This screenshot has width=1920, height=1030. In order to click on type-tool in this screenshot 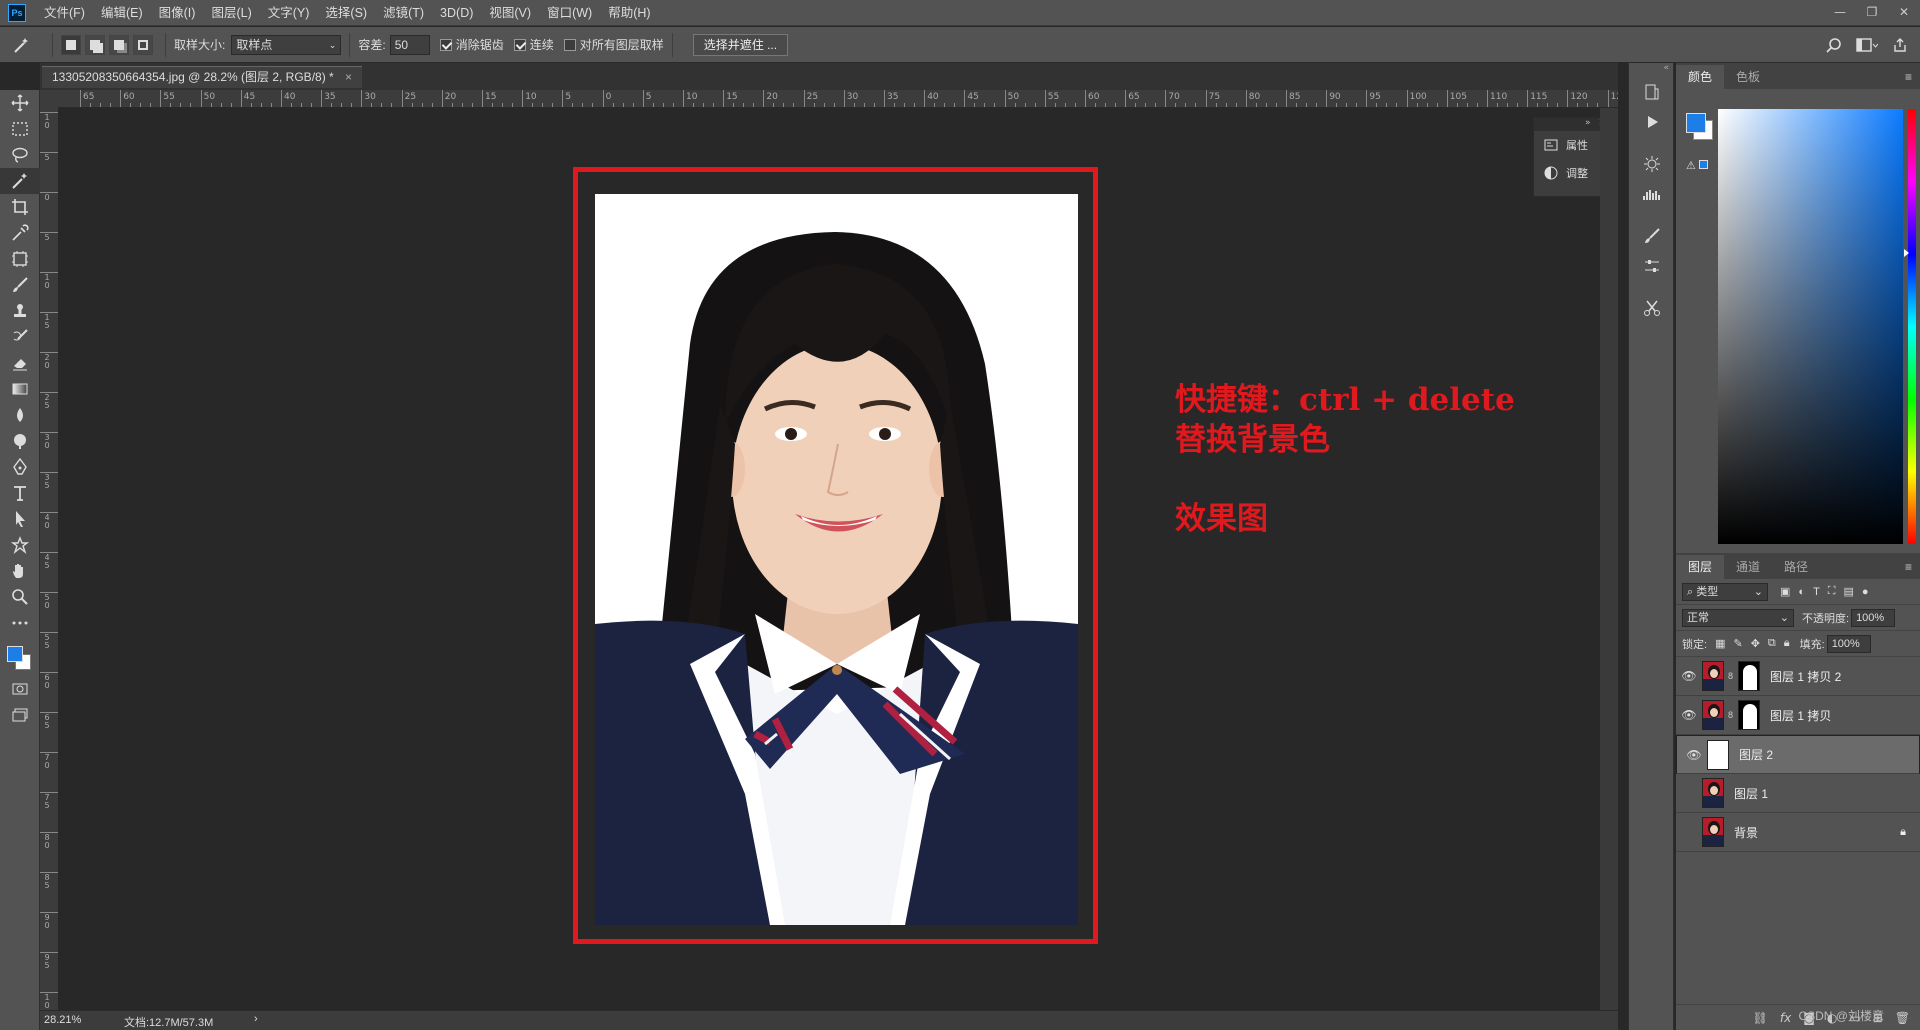, I will do `click(20, 493)`.